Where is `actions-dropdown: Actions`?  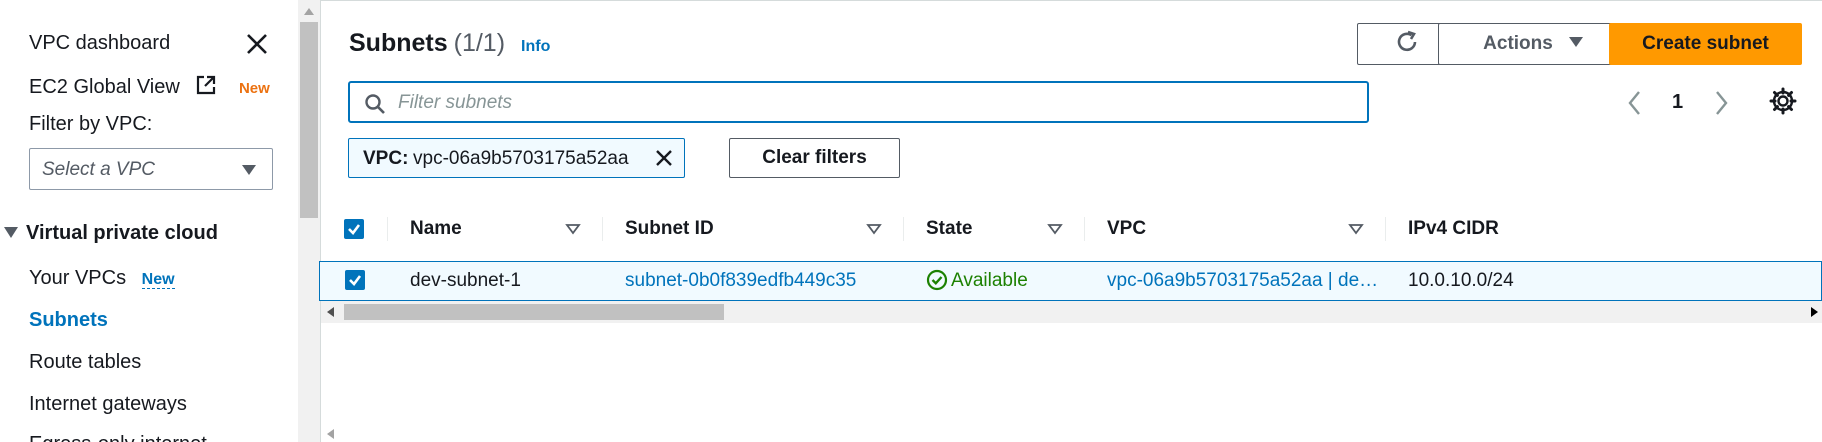 actions-dropdown: Actions is located at coordinates (1533, 44).